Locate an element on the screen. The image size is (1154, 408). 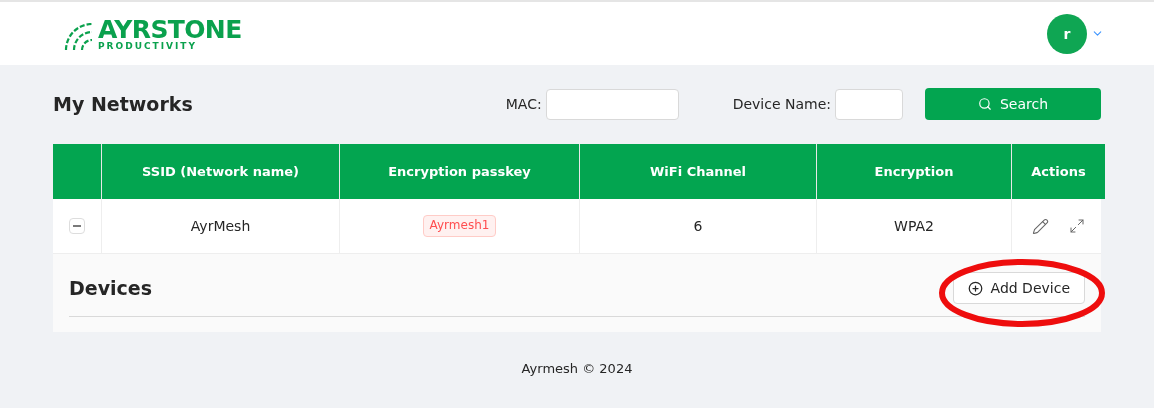
minus-icon is located at coordinates (77, 226).